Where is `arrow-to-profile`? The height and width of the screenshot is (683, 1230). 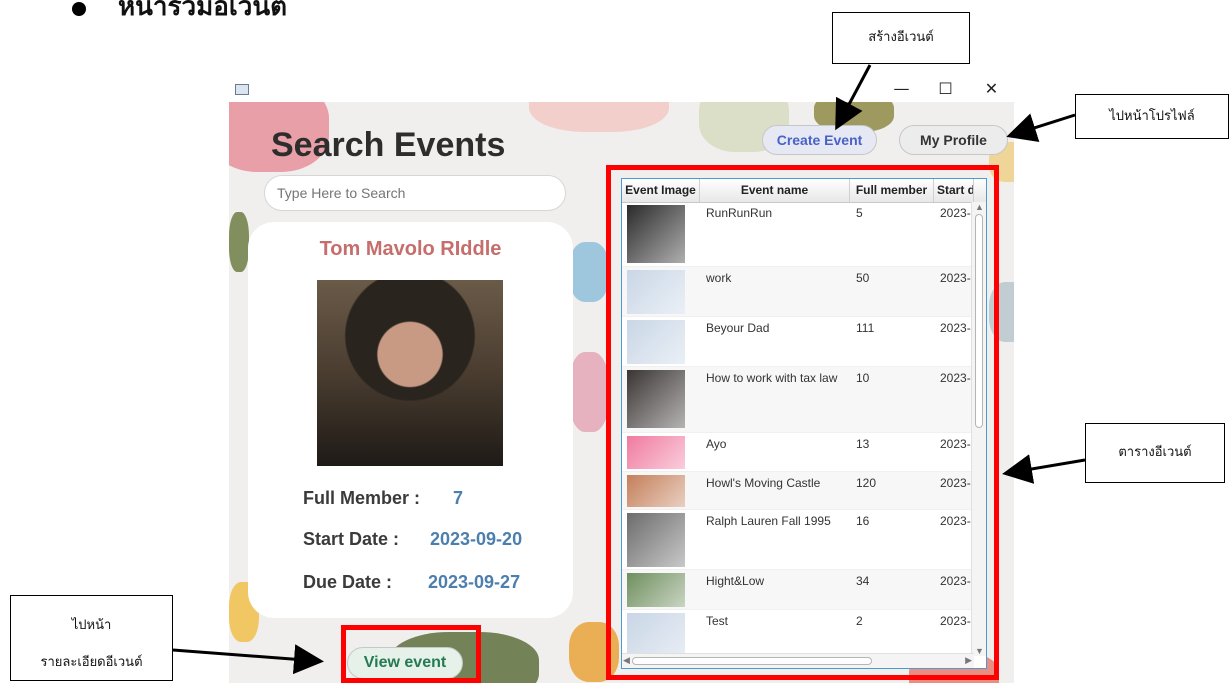
arrow-to-profile is located at coordinates (1041, 128).